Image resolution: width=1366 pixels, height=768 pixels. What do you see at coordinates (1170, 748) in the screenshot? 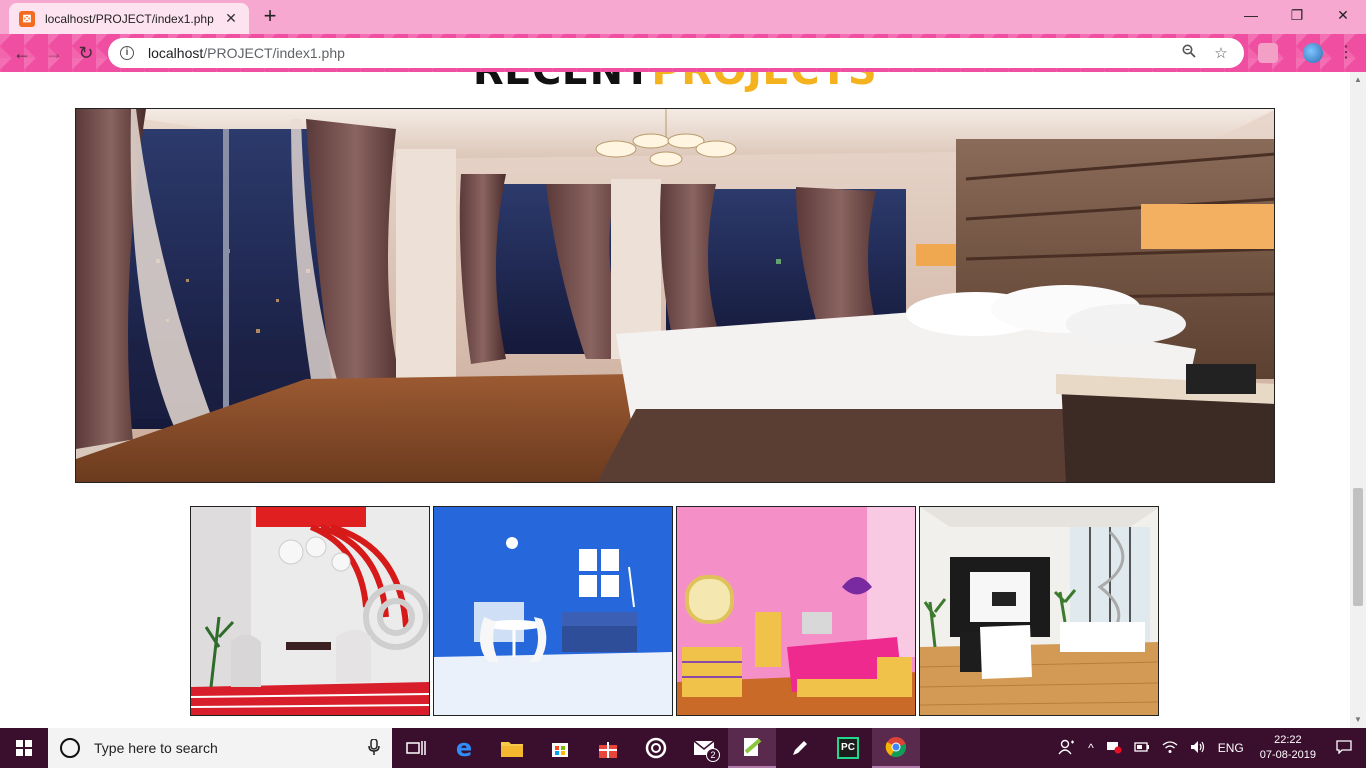
I see `wifi-icon` at bounding box center [1170, 748].